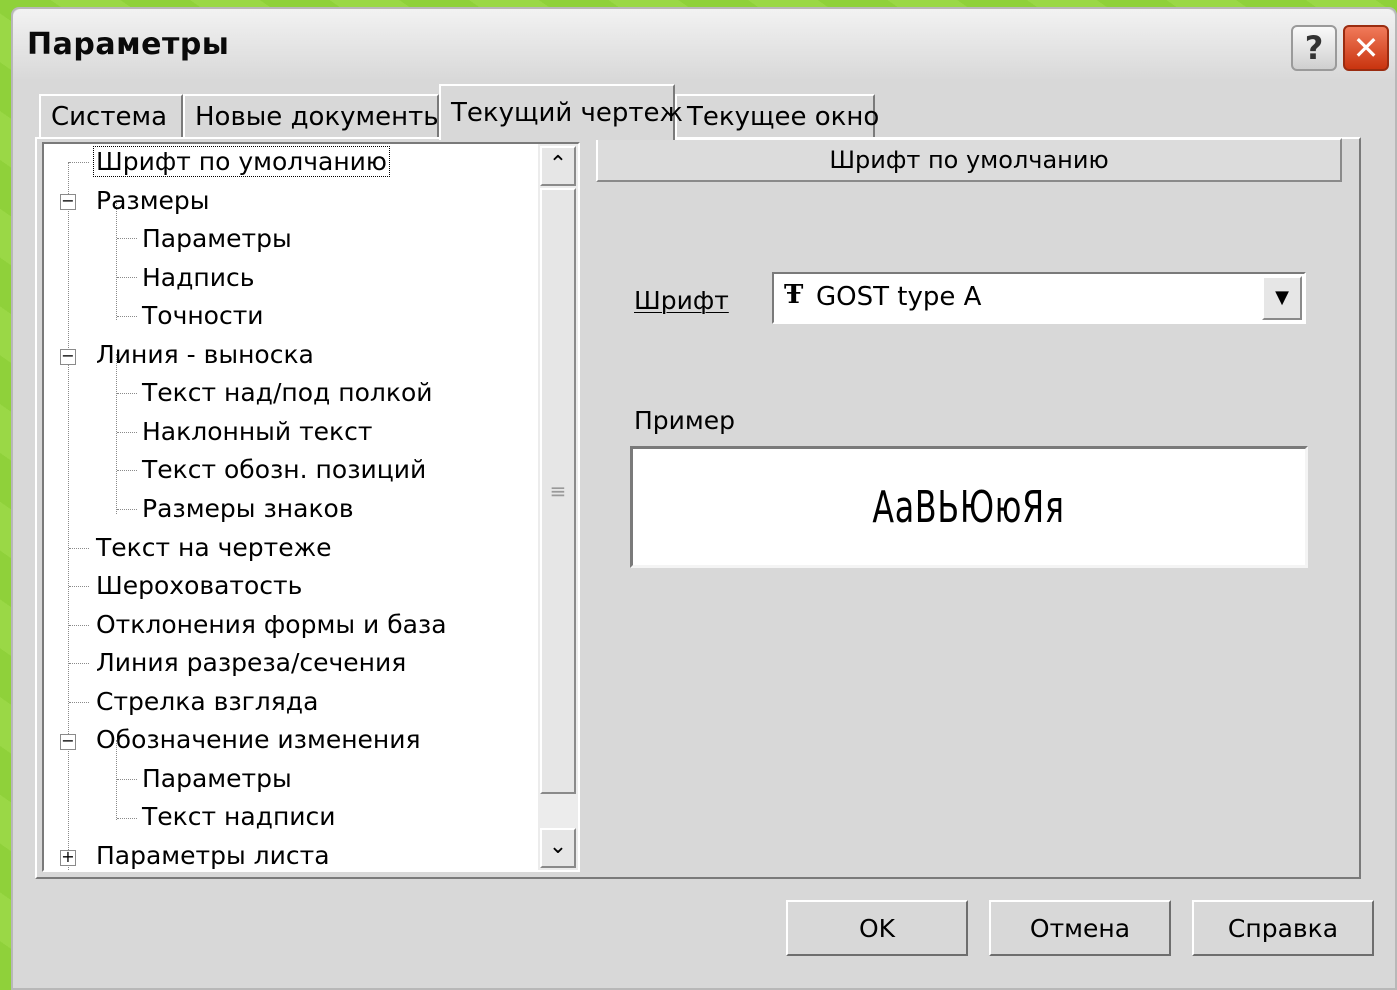 The image size is (1397, 990). I want to click on tree-item-label: Стрелка взгляда, so click(207, 701).